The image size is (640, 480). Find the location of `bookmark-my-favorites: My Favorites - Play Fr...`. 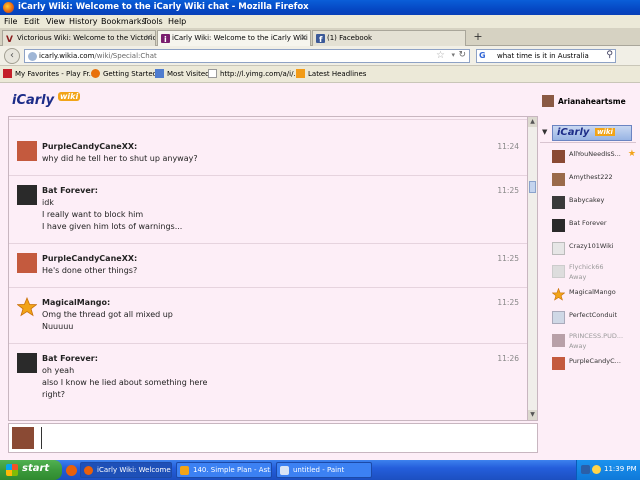

bookmark-my-favorites: My Favorites - Play Fr... is located at coordinates (49, 73).